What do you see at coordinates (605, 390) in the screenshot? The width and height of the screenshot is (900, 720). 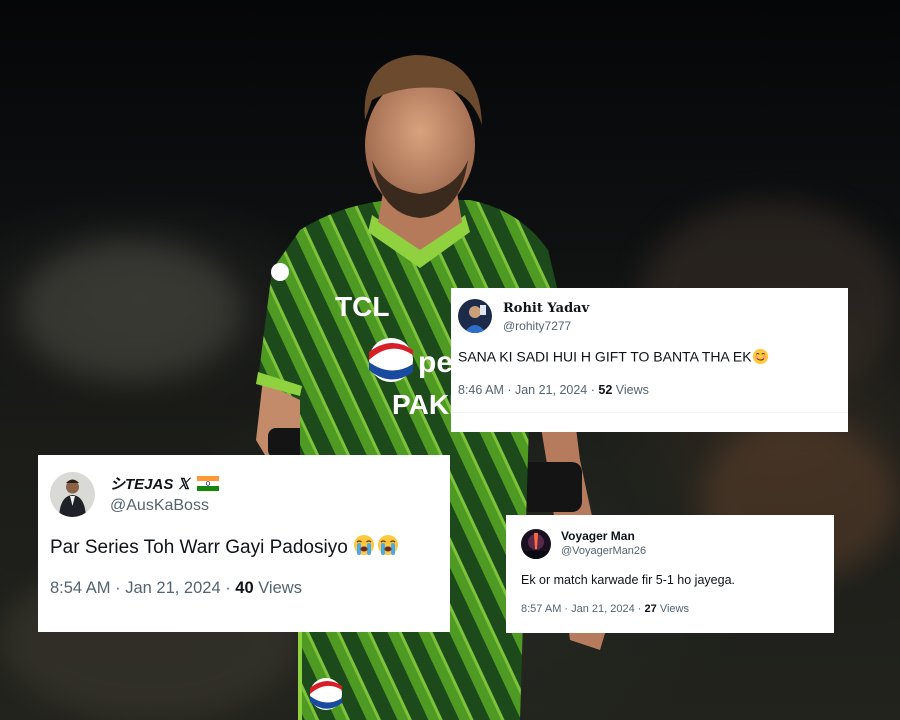 I see `view-count: 52` at bounding box center [605, 390].